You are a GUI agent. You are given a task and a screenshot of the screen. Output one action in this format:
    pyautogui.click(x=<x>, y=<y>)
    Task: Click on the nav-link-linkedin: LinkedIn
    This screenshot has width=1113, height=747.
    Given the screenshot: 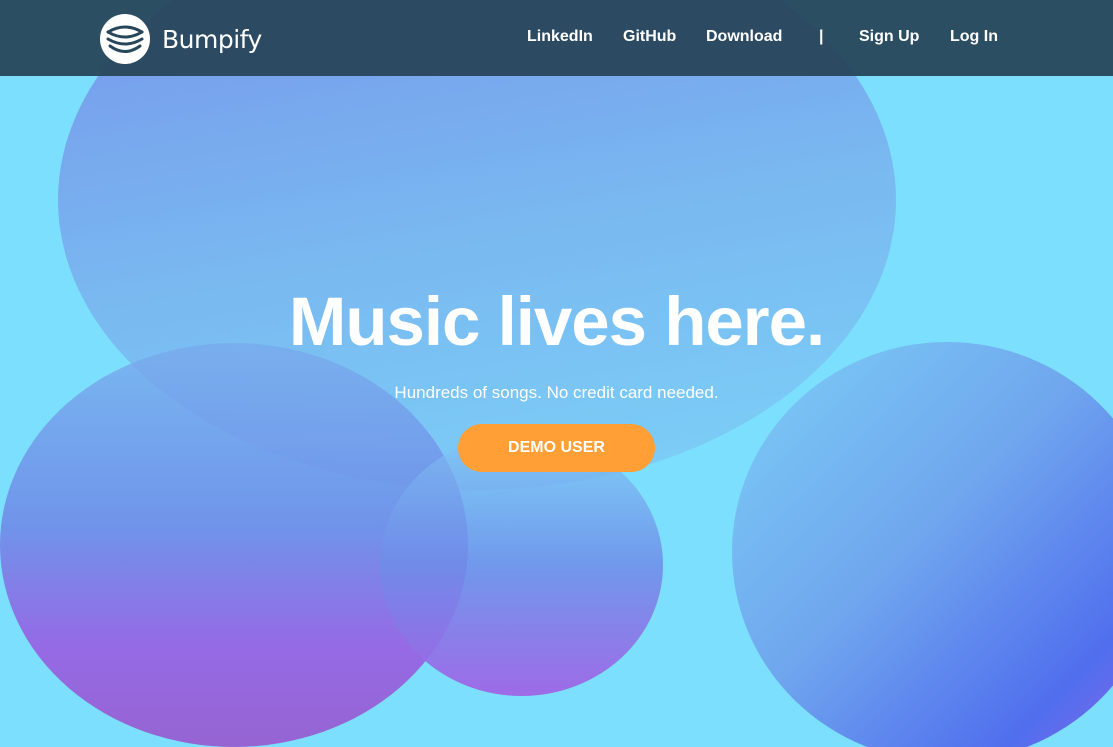 What is the action you would take?
    pyautogui.click(x=560, y=37)
    